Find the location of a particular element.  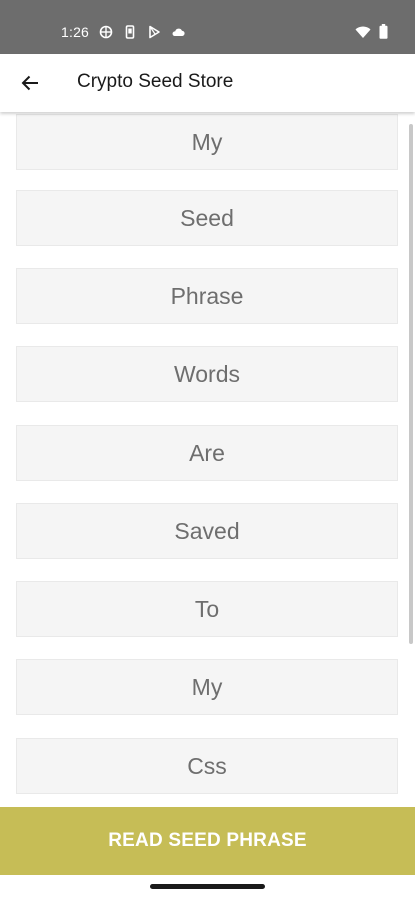

seed-word-box: Phrase is located at coordinates (207, 296).